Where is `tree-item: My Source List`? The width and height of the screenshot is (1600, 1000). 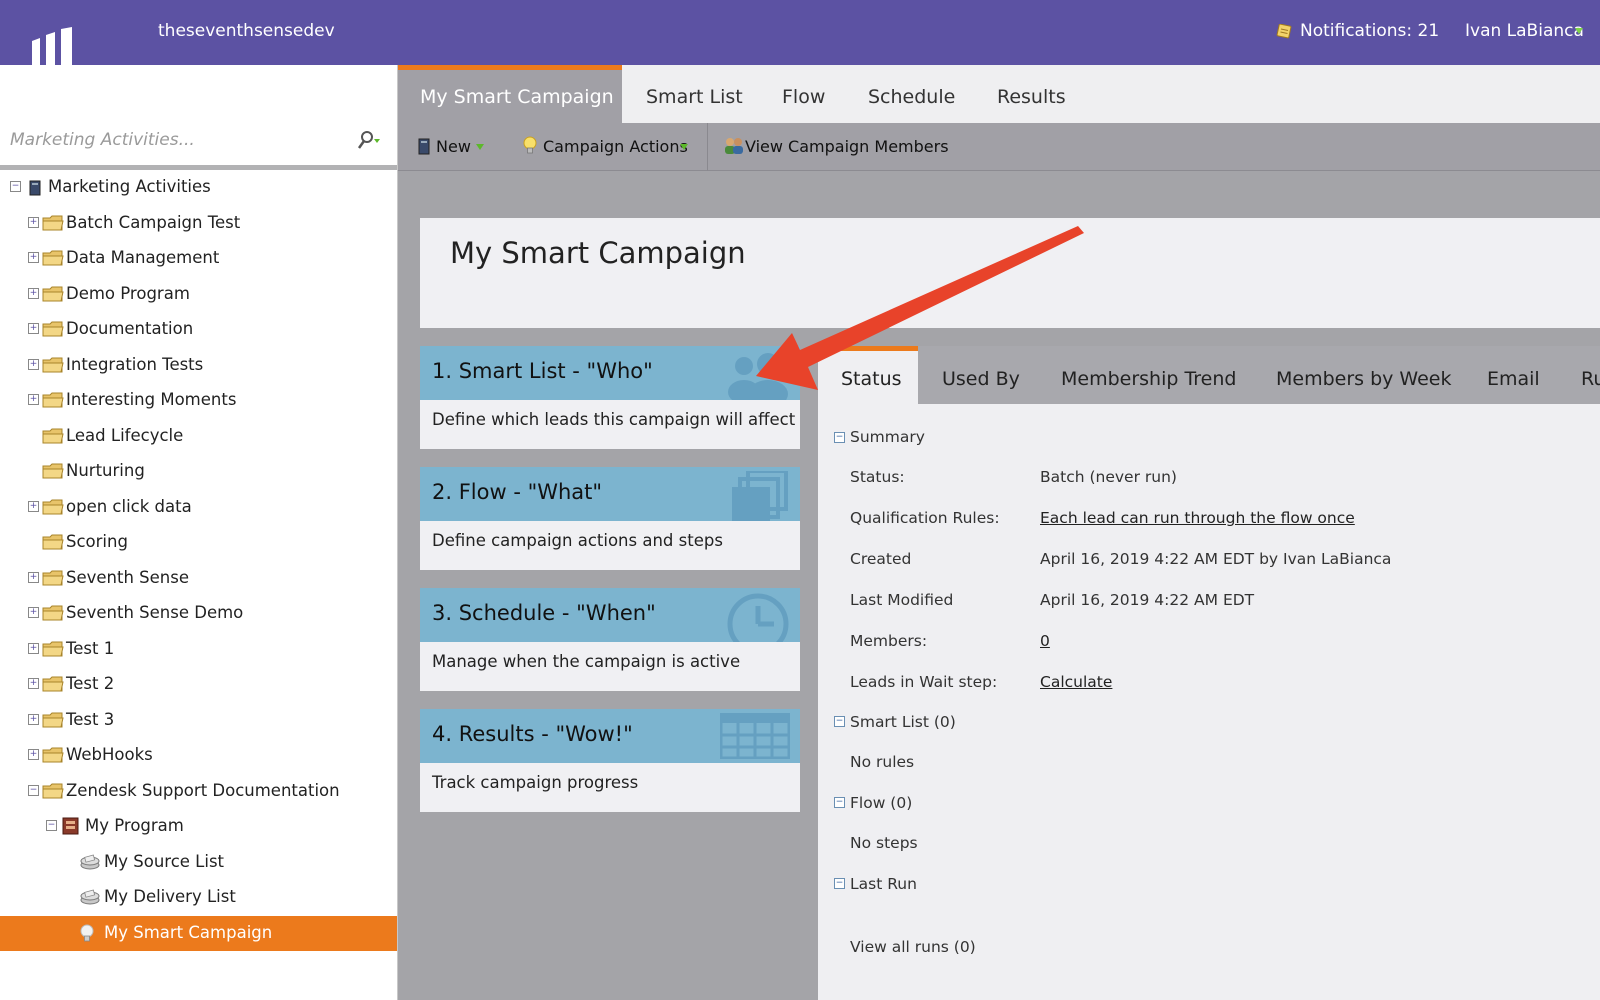
tree-item: My Source List is located at coordinates (198, 862).